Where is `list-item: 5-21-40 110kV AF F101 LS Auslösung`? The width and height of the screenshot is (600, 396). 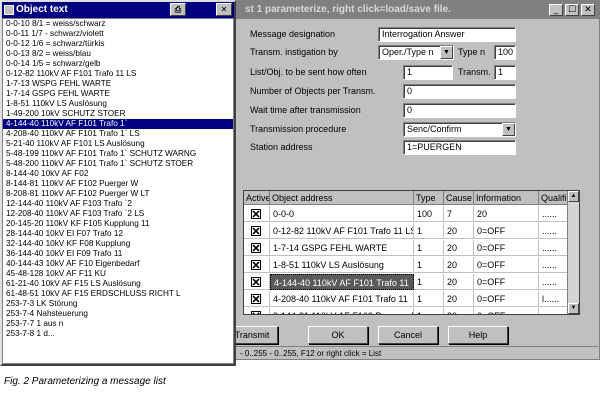 list-item: 5-21-40 110kV AF F101 LS Auslösung is located at coordinates (118, 144).